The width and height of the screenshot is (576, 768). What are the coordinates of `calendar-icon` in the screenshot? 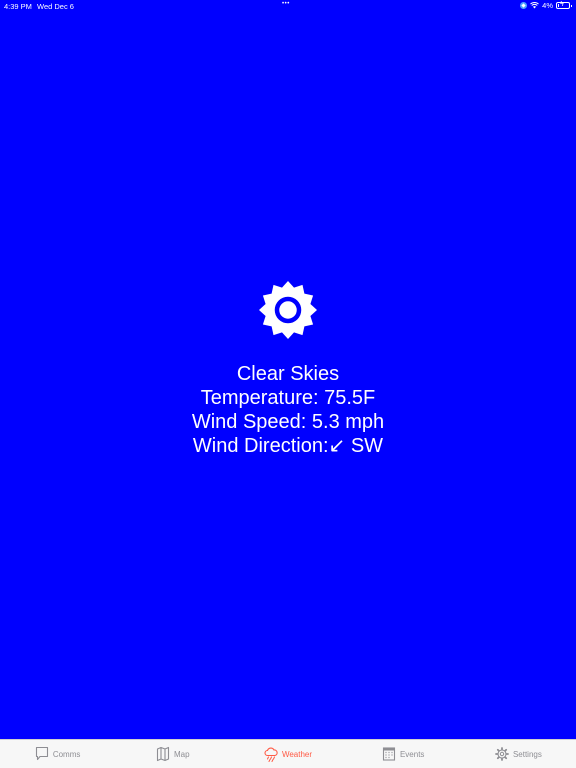 It's located at (389, 754).